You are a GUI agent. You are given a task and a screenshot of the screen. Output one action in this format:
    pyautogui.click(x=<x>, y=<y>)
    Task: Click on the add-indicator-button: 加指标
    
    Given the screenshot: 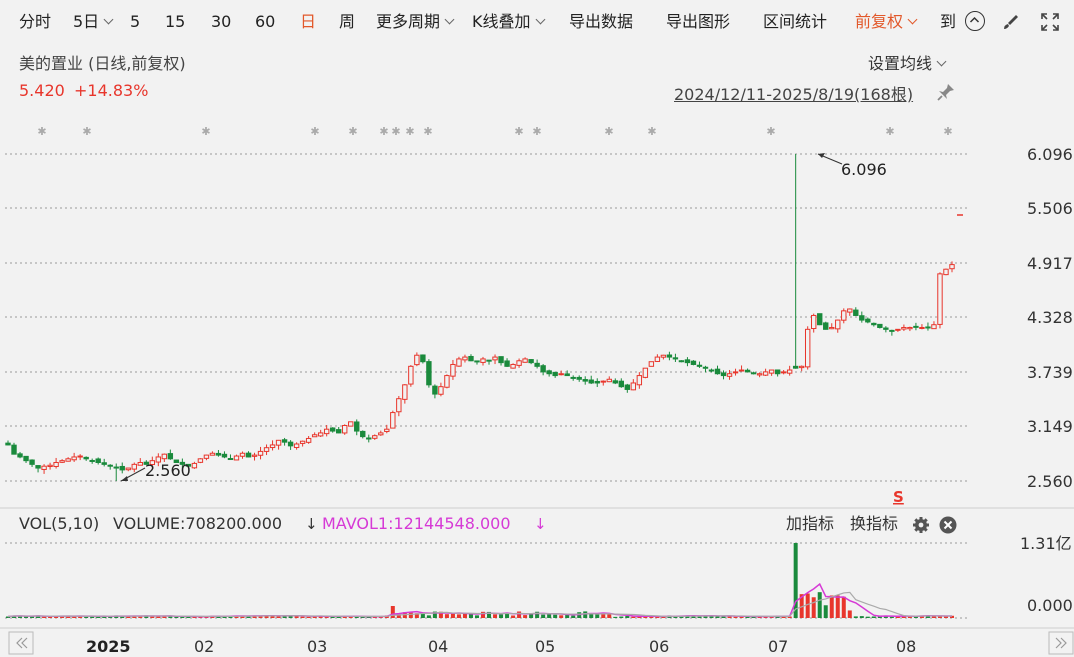 What is the action you would take?
    pyautogui.click(x=810, y=524)
    